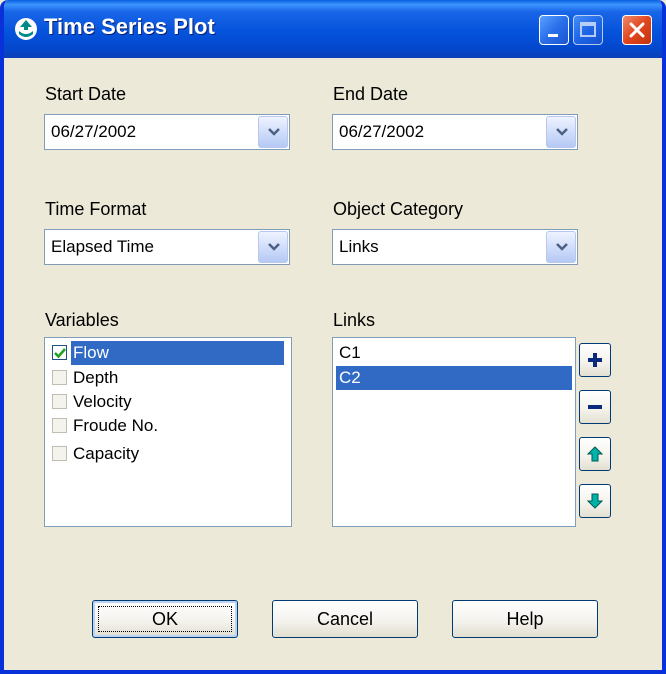  I want to click on variable-item-velocity: Velocity, so click(166, 402).